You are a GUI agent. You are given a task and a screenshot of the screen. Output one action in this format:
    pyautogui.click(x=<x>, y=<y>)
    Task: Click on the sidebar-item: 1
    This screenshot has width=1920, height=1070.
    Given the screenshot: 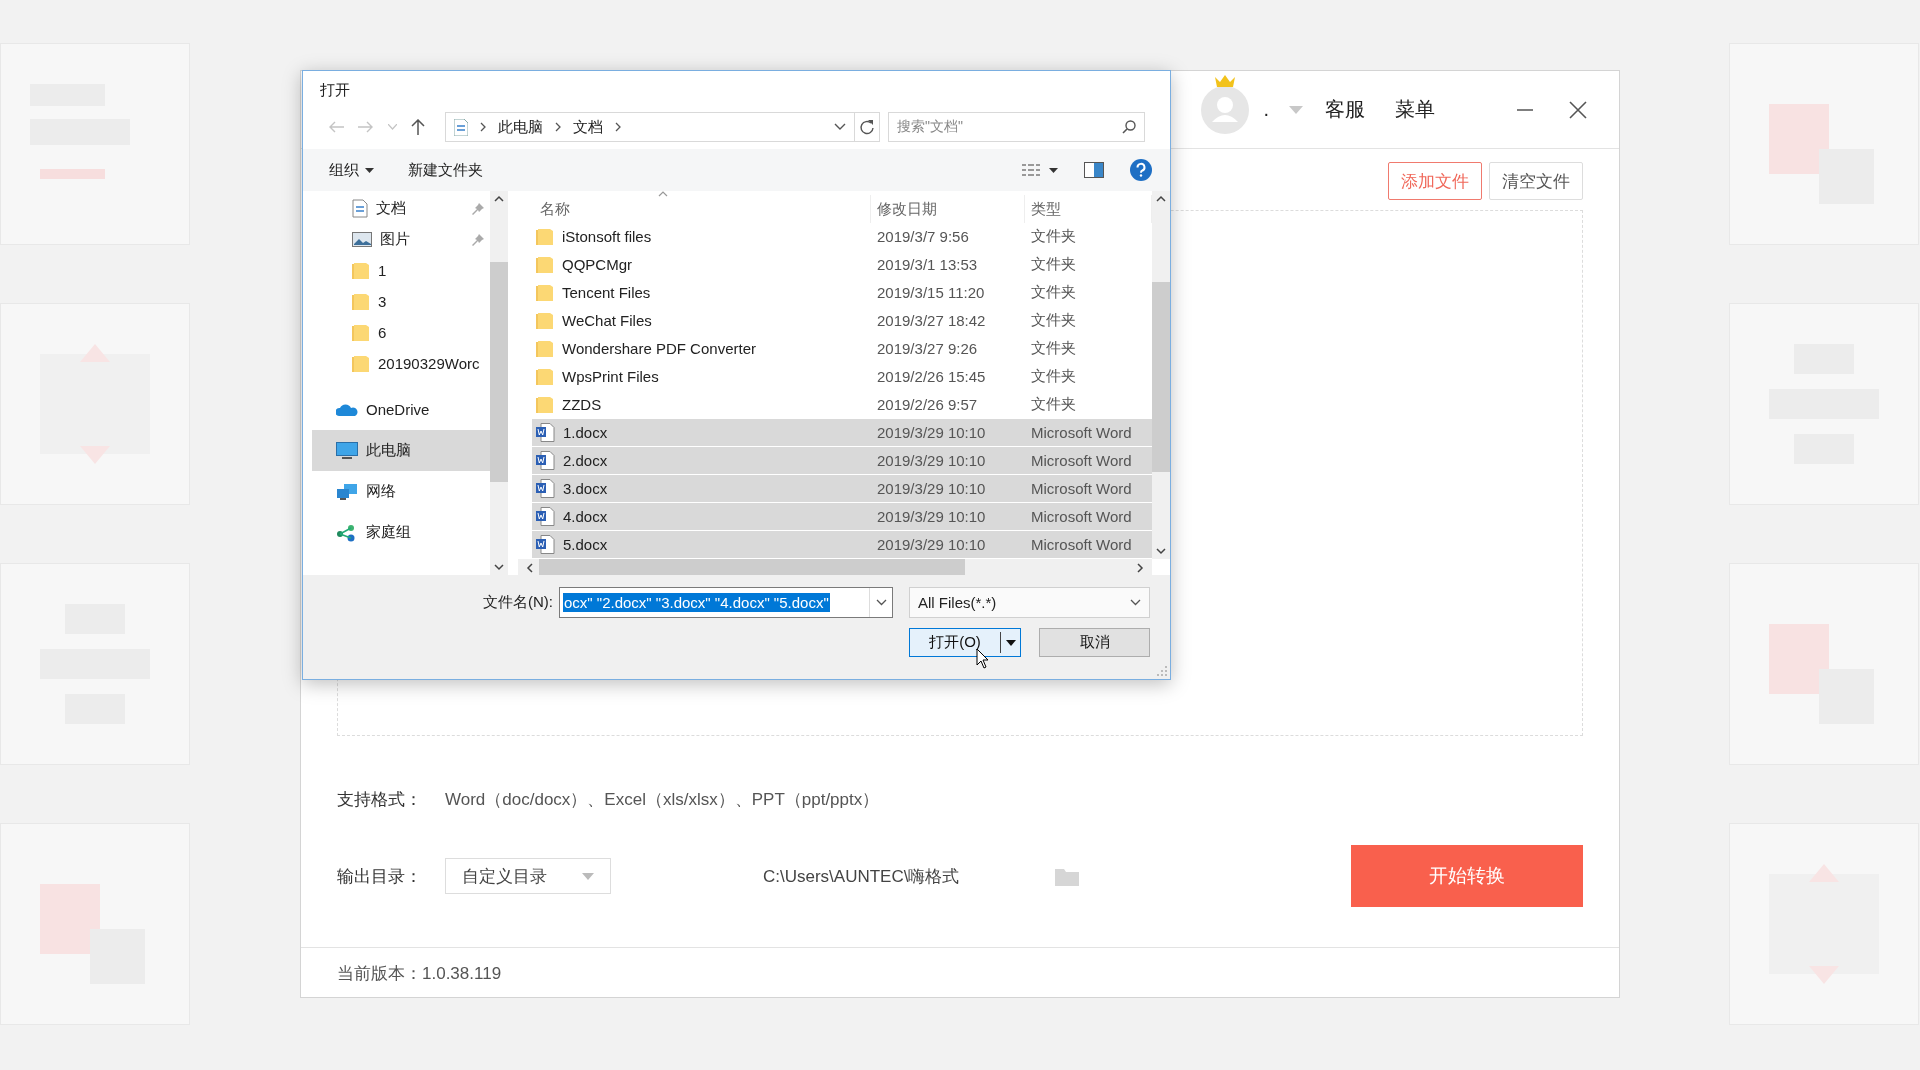 What is the action you would take?
    pyautogui.click(x=401, y=270)
    